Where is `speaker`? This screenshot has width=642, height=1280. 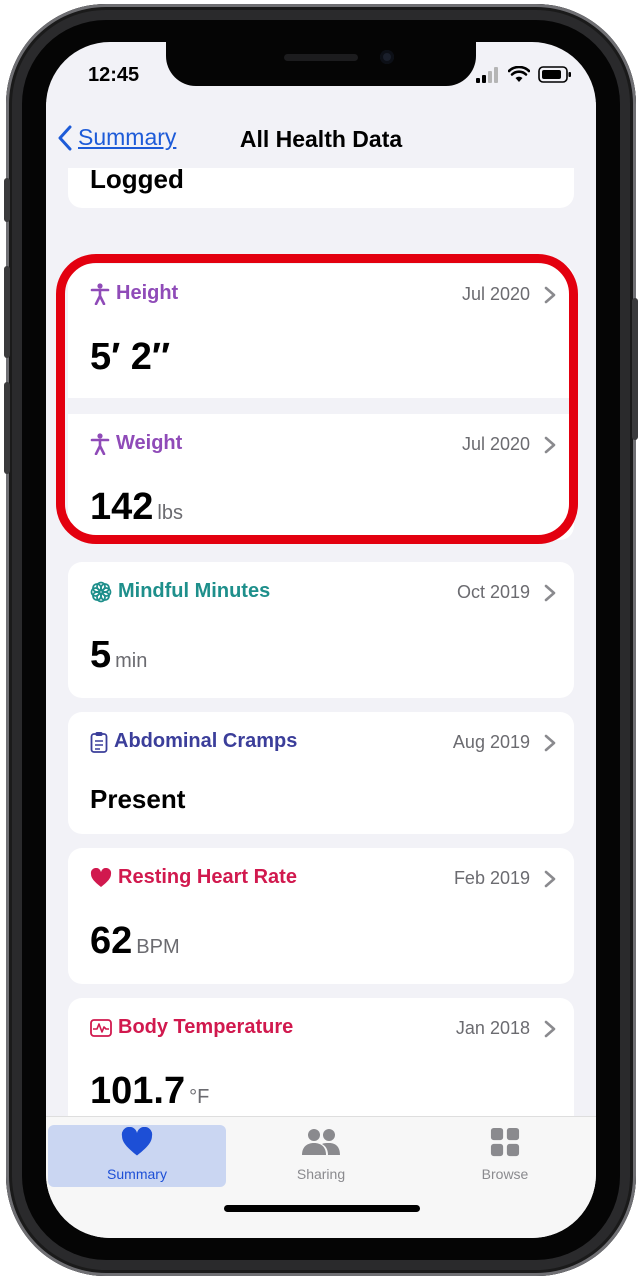 speaker is located at coordinates (321, 57).